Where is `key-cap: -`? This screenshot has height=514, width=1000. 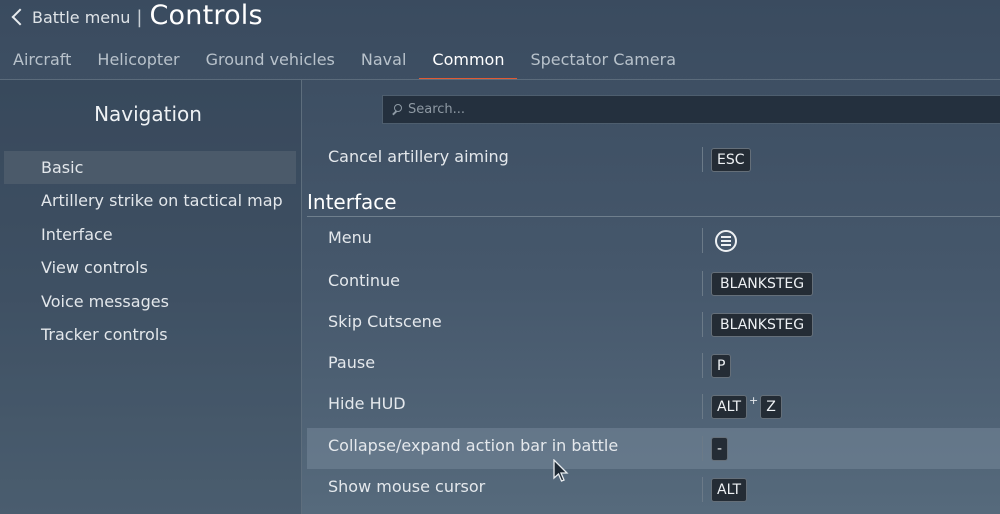
key-cap: - is located at coordinates (720, 448).